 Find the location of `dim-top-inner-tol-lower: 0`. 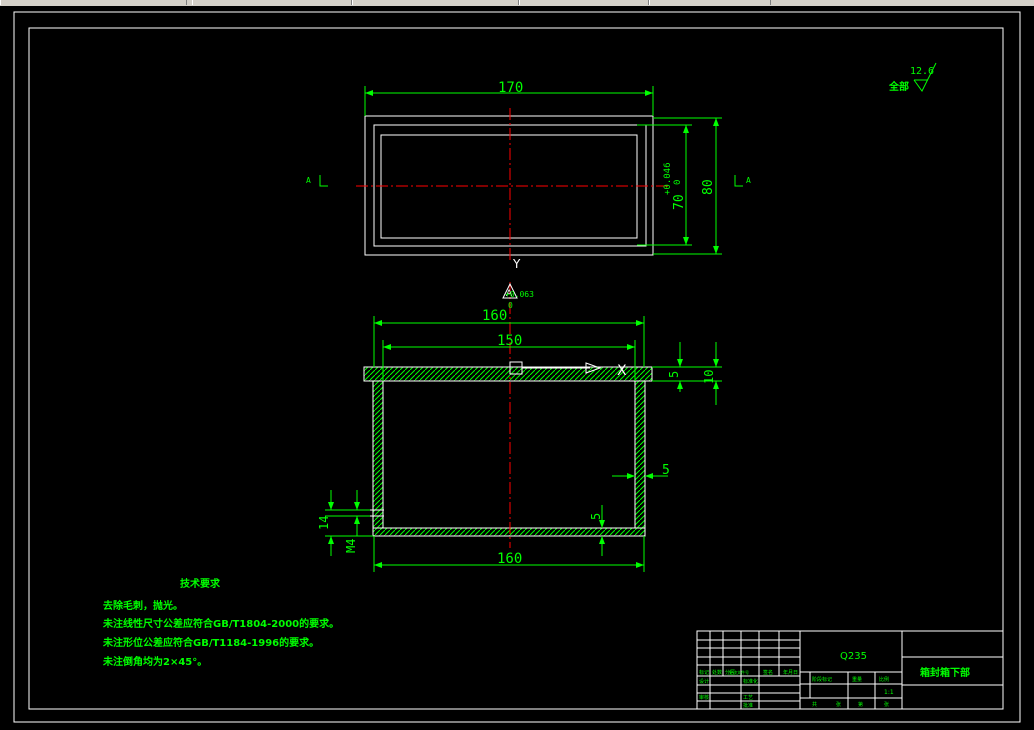

dim-top-inner-tol-lower: 0 is located at coordinates (678, 182).